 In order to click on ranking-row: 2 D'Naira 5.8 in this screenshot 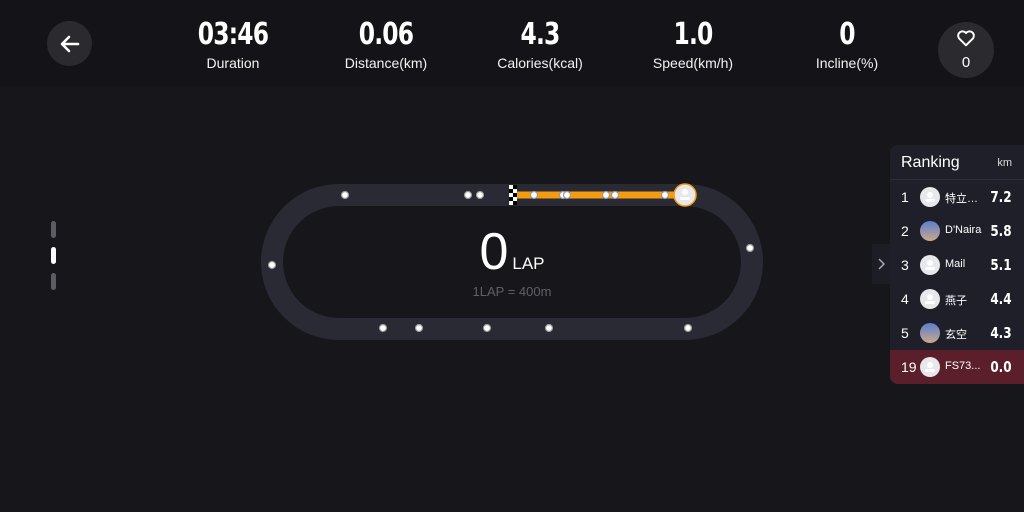, I will do `click(957, 231)`.